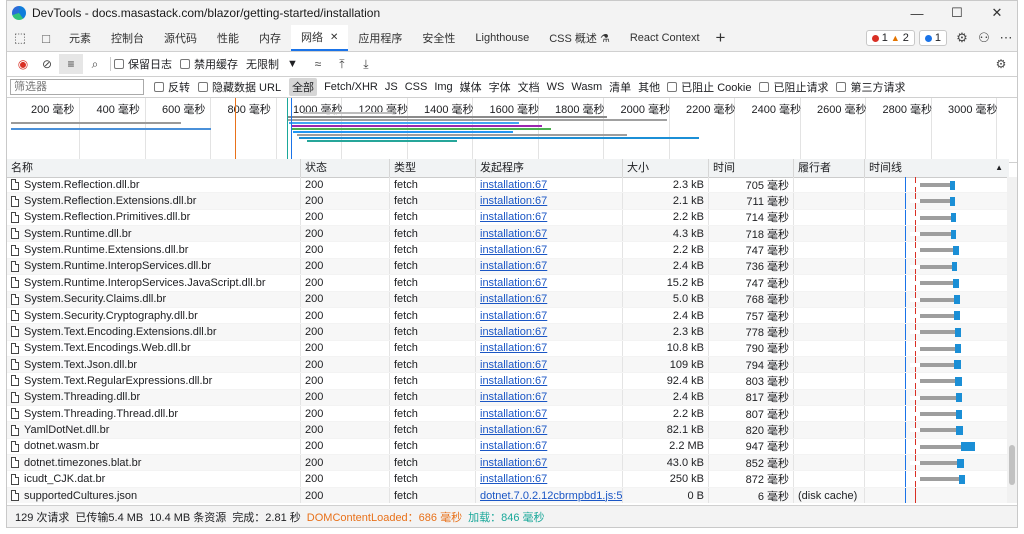 Image resolution: width=1024 pixels, height=534 pixels. I want to click on third-party-checkbox: 第三方请求, so click(870, 87).